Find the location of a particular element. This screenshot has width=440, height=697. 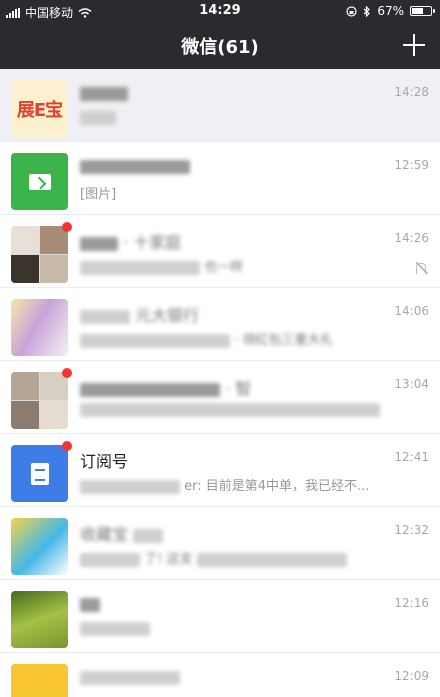

chat-row: 12:09 is located at coordinates (220, 675).